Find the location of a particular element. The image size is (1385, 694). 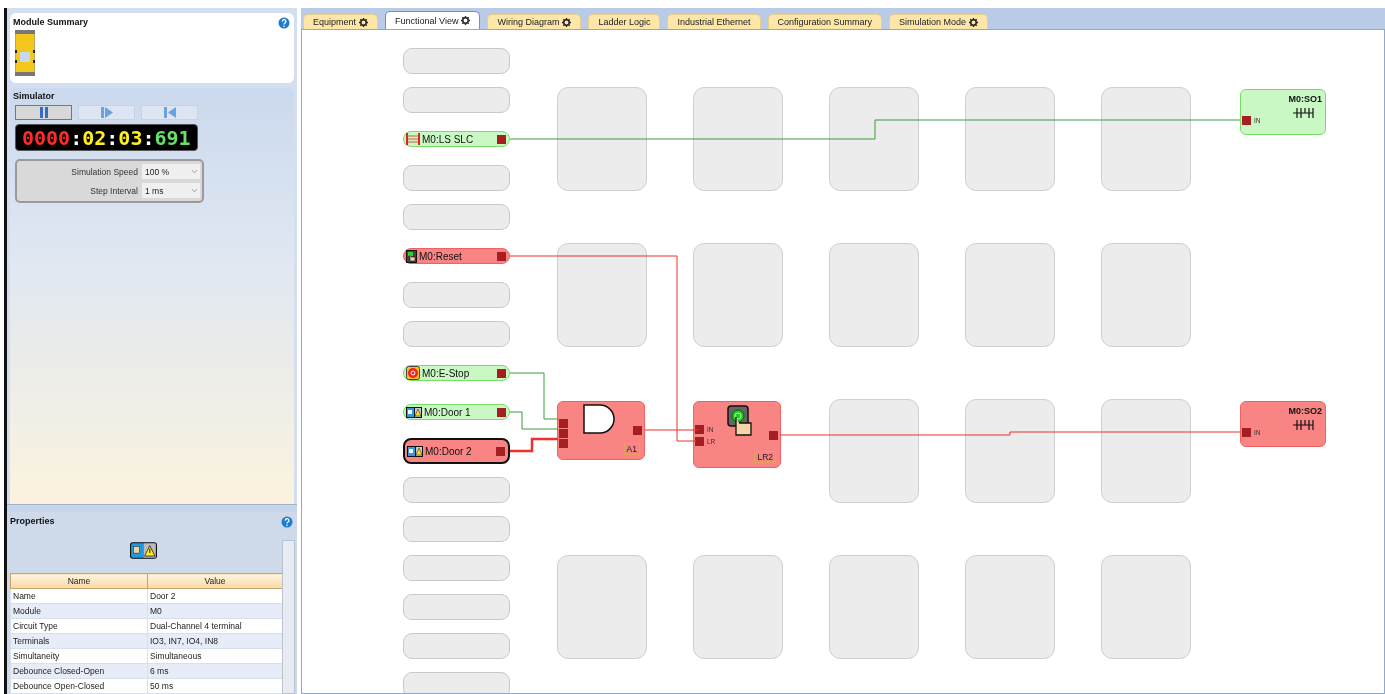

pause-icon is located at coordinates (43, 112).